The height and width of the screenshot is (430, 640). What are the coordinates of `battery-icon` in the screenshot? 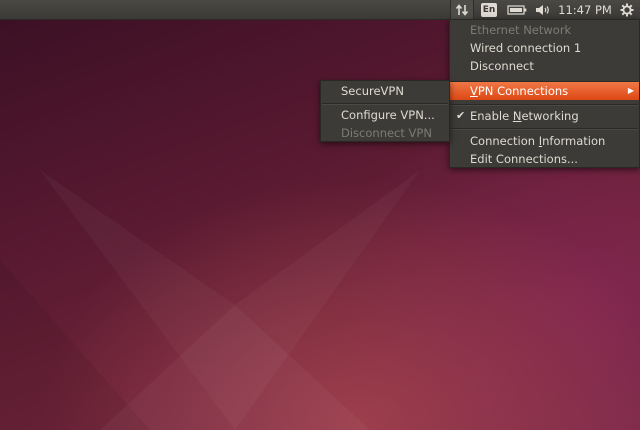 It's located at (517, 10).